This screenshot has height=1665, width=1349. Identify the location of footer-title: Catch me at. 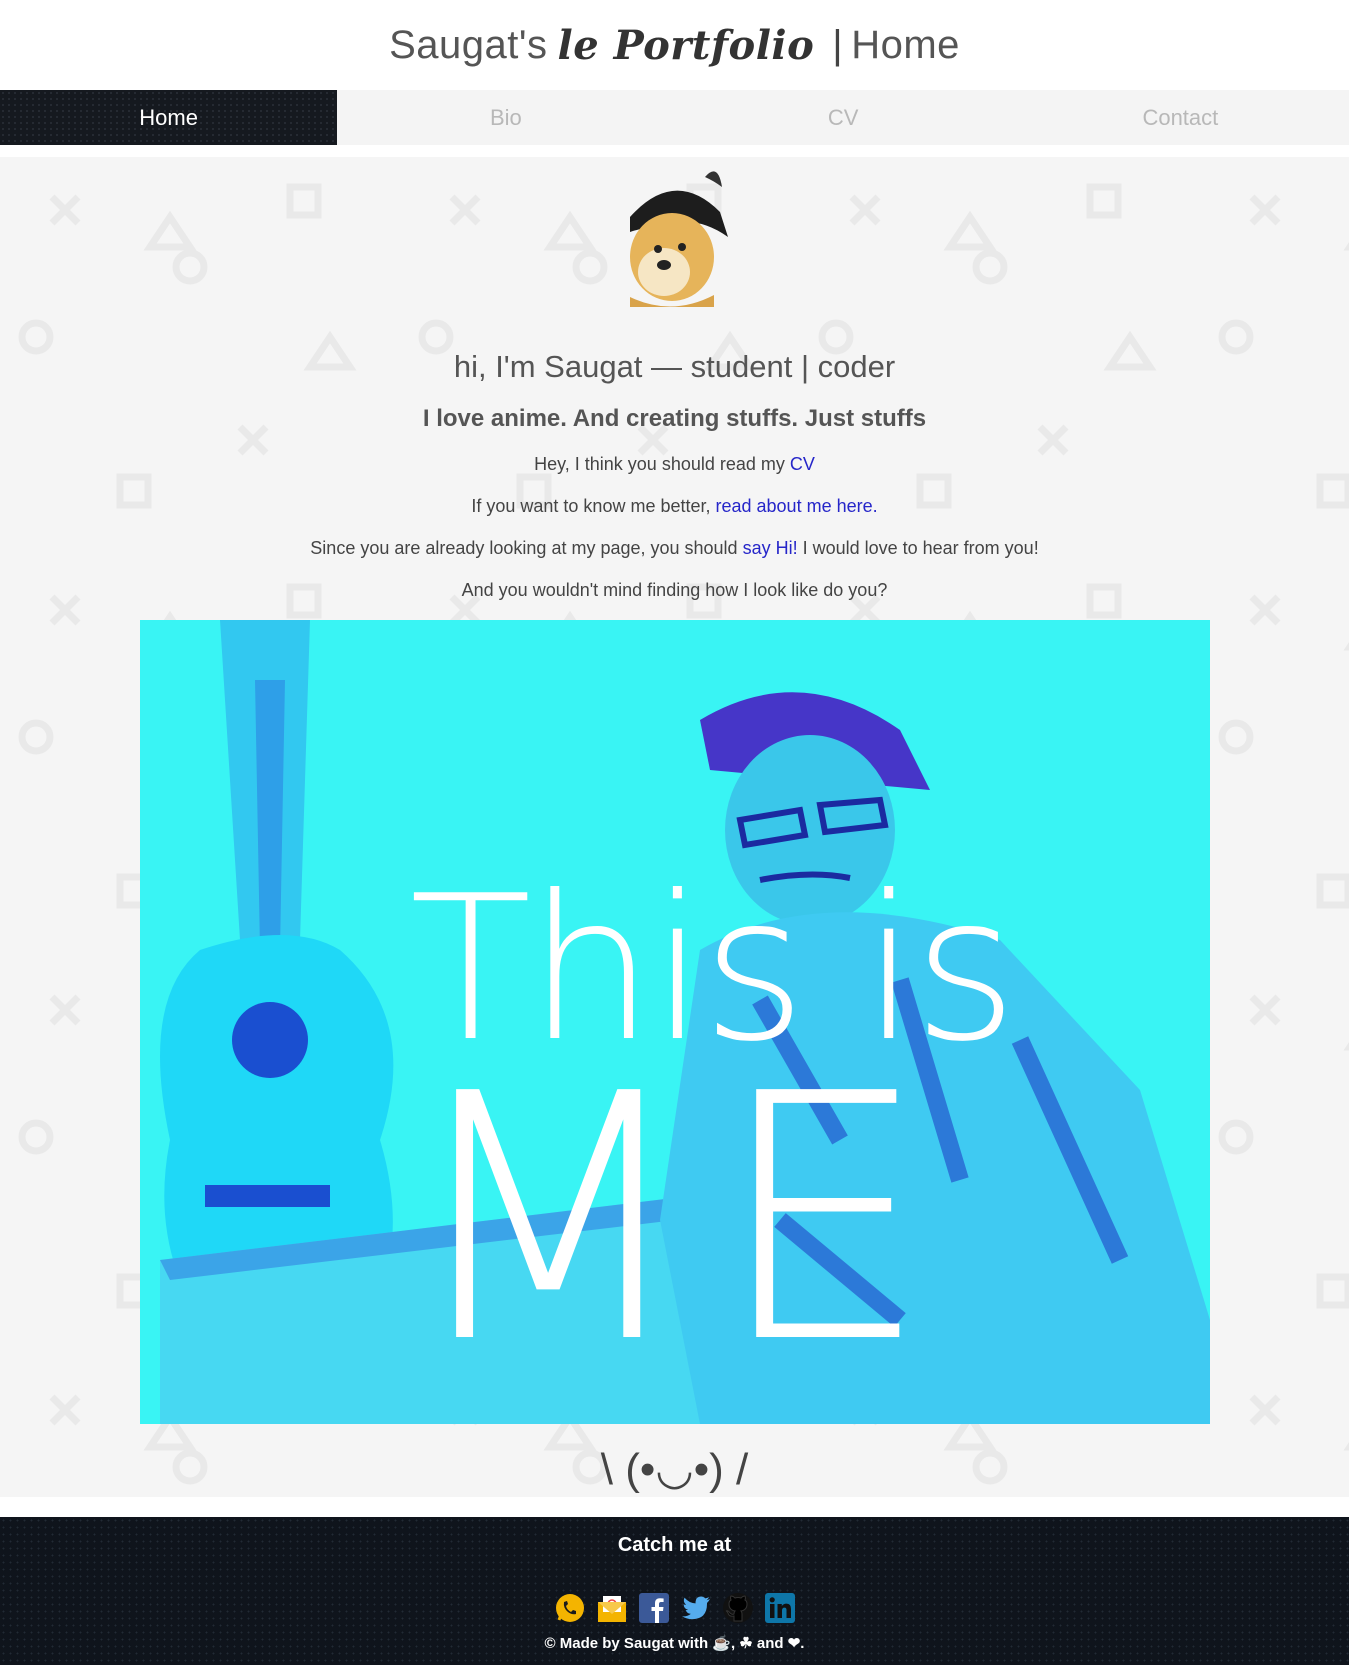
(674, 1545).